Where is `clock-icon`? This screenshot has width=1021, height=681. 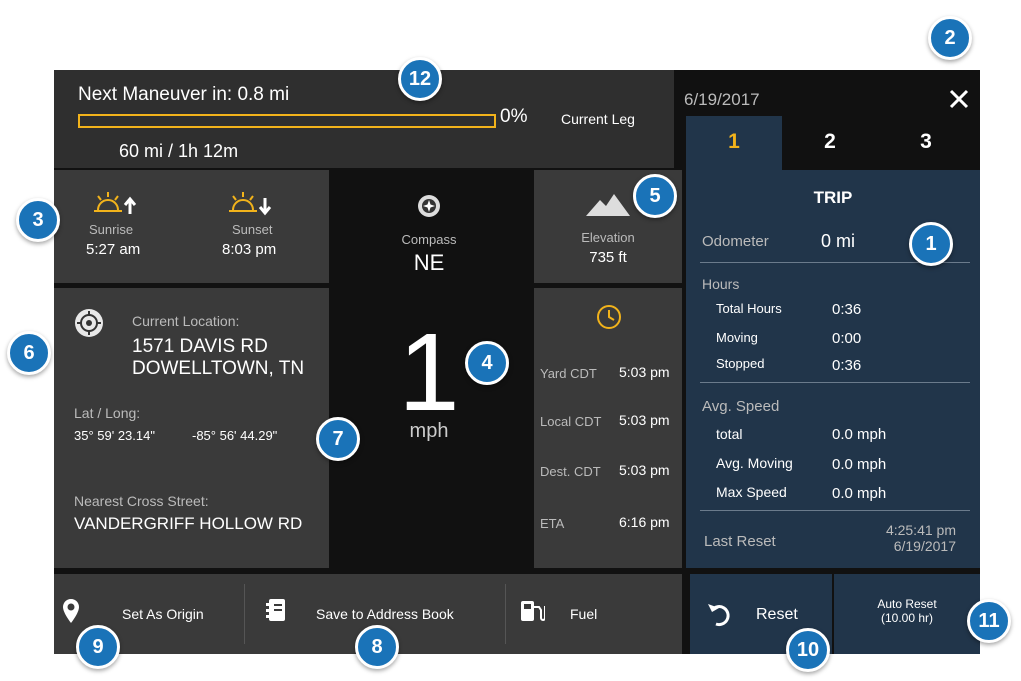 clock-icon is located at coordinates (609, 317).